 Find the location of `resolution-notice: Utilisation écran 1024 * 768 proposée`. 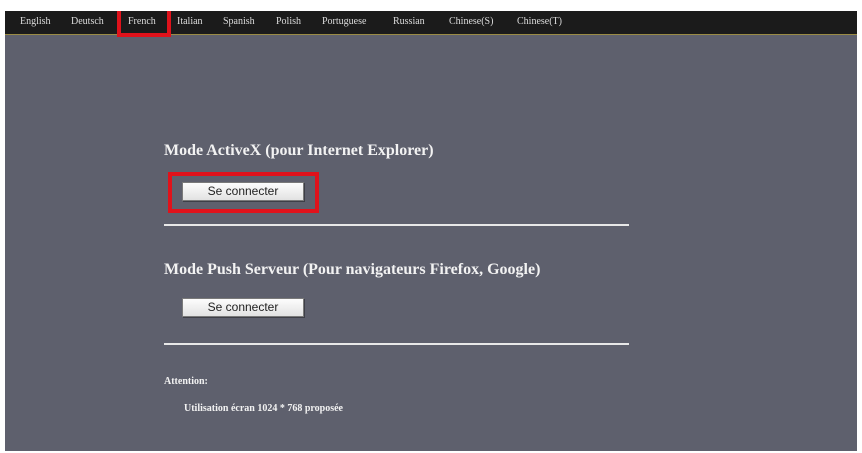

resolution-notice: Utilisation écran 1024 * 768 proposée is located at coordinates (263, 408).